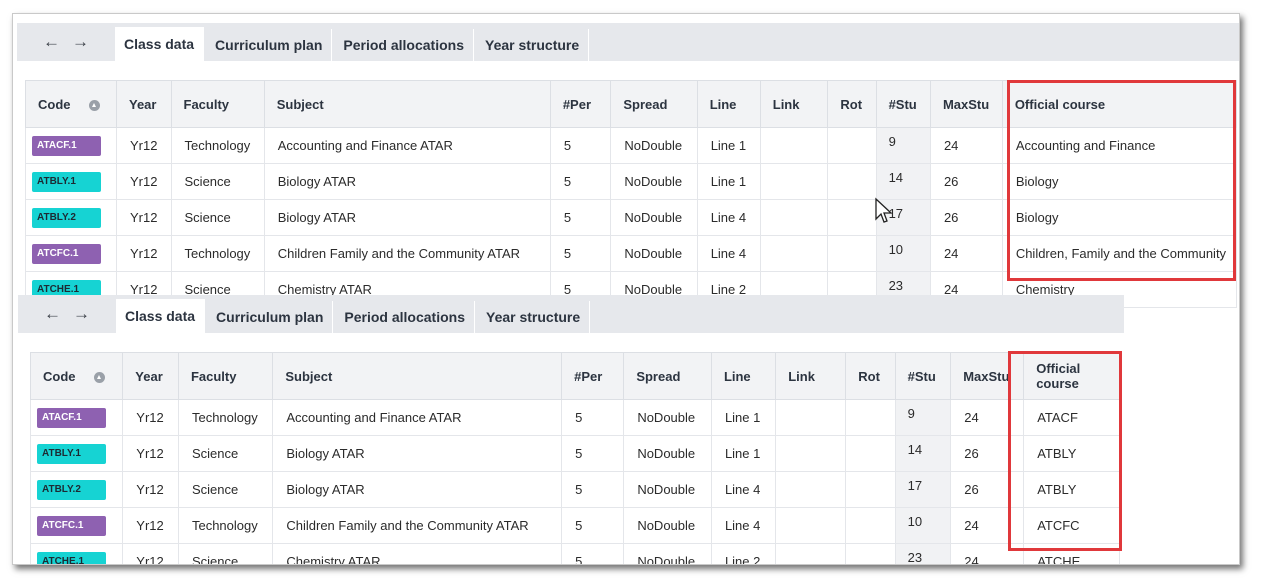  I want to click on cell-stu: 9, so click(903, 145).